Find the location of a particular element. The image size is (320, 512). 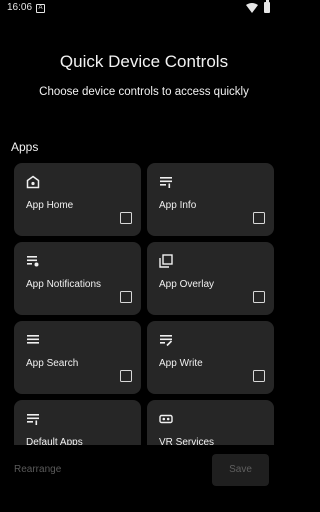

home-icon is located at coordinates (33, 182).